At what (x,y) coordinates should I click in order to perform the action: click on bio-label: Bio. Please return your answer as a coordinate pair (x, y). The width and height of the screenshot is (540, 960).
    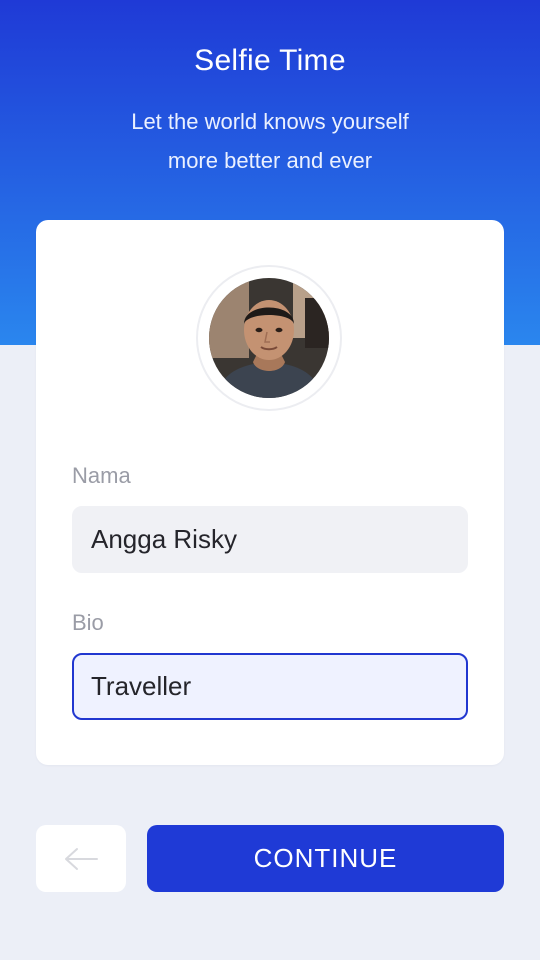
    Looking at the image, I should click on (88, 622).